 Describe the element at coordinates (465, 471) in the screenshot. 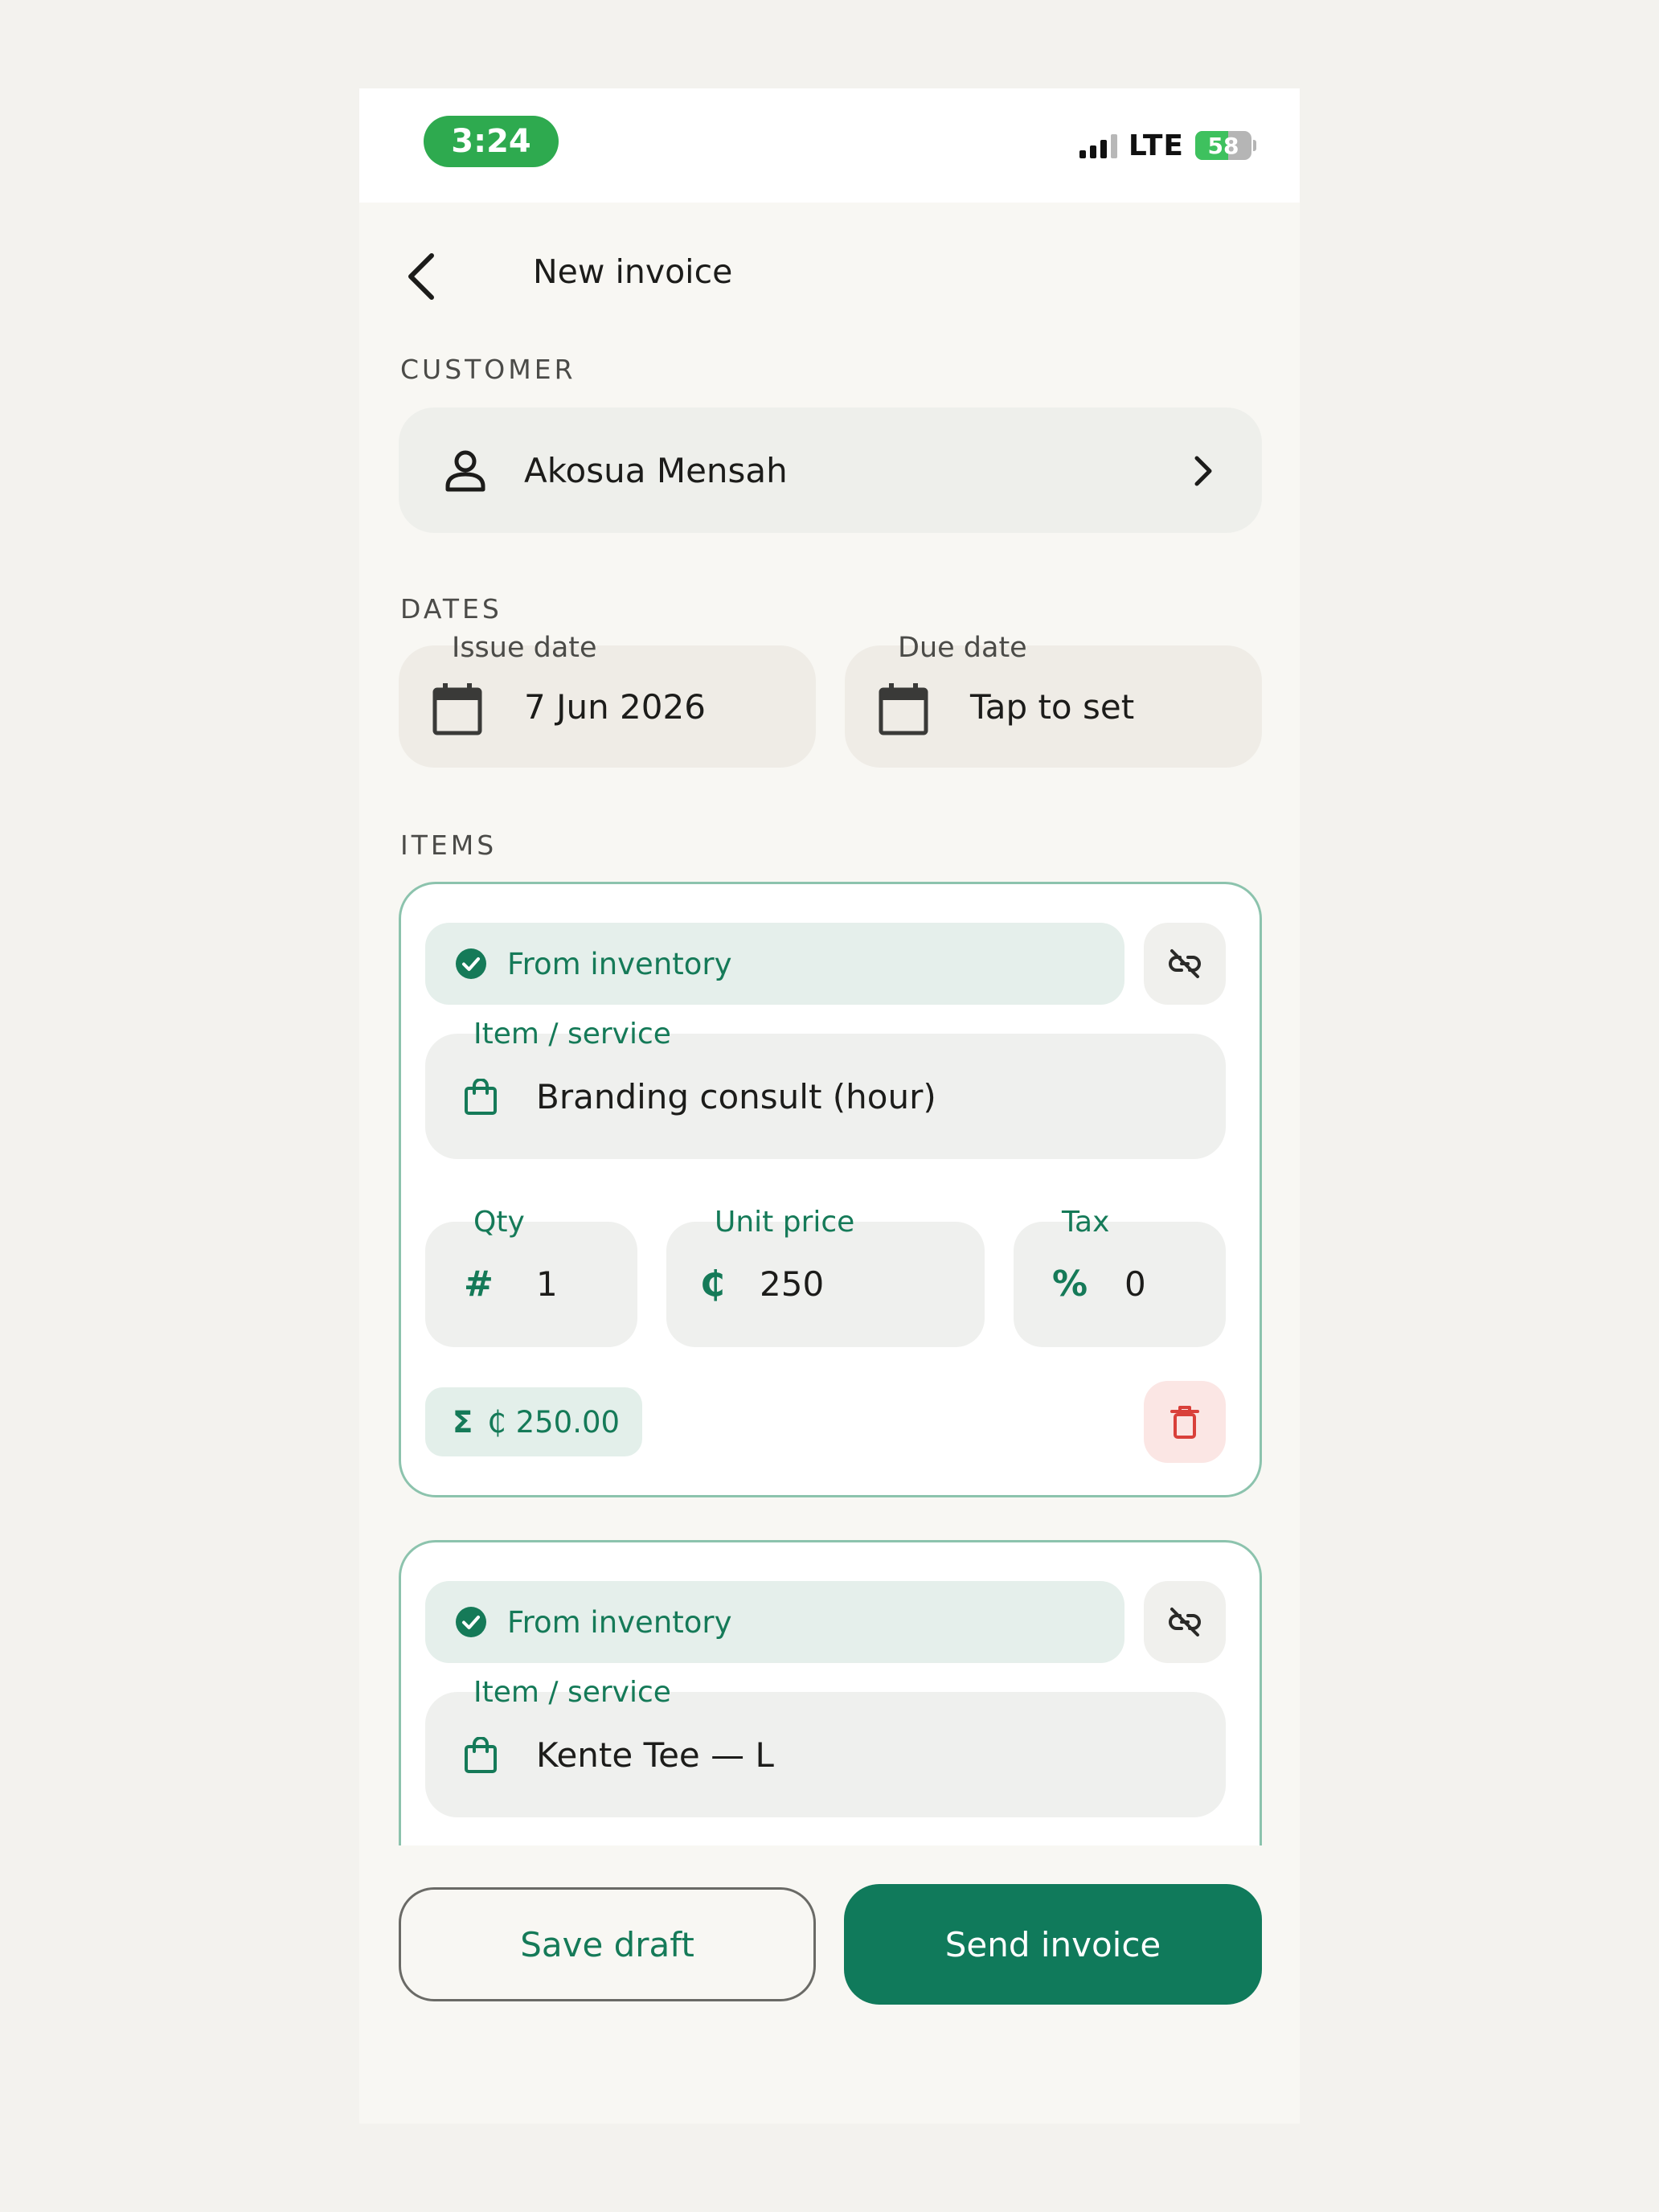

I see `person-icon` at that location.